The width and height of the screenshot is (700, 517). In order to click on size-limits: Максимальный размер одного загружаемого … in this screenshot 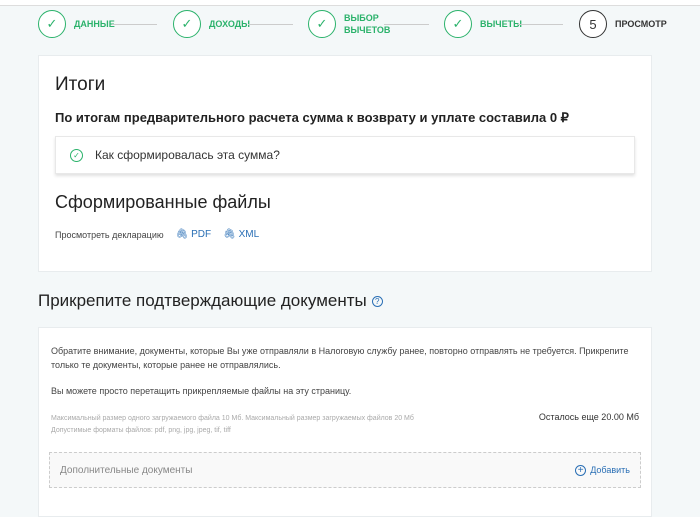, I will do `click(232, 418)`.